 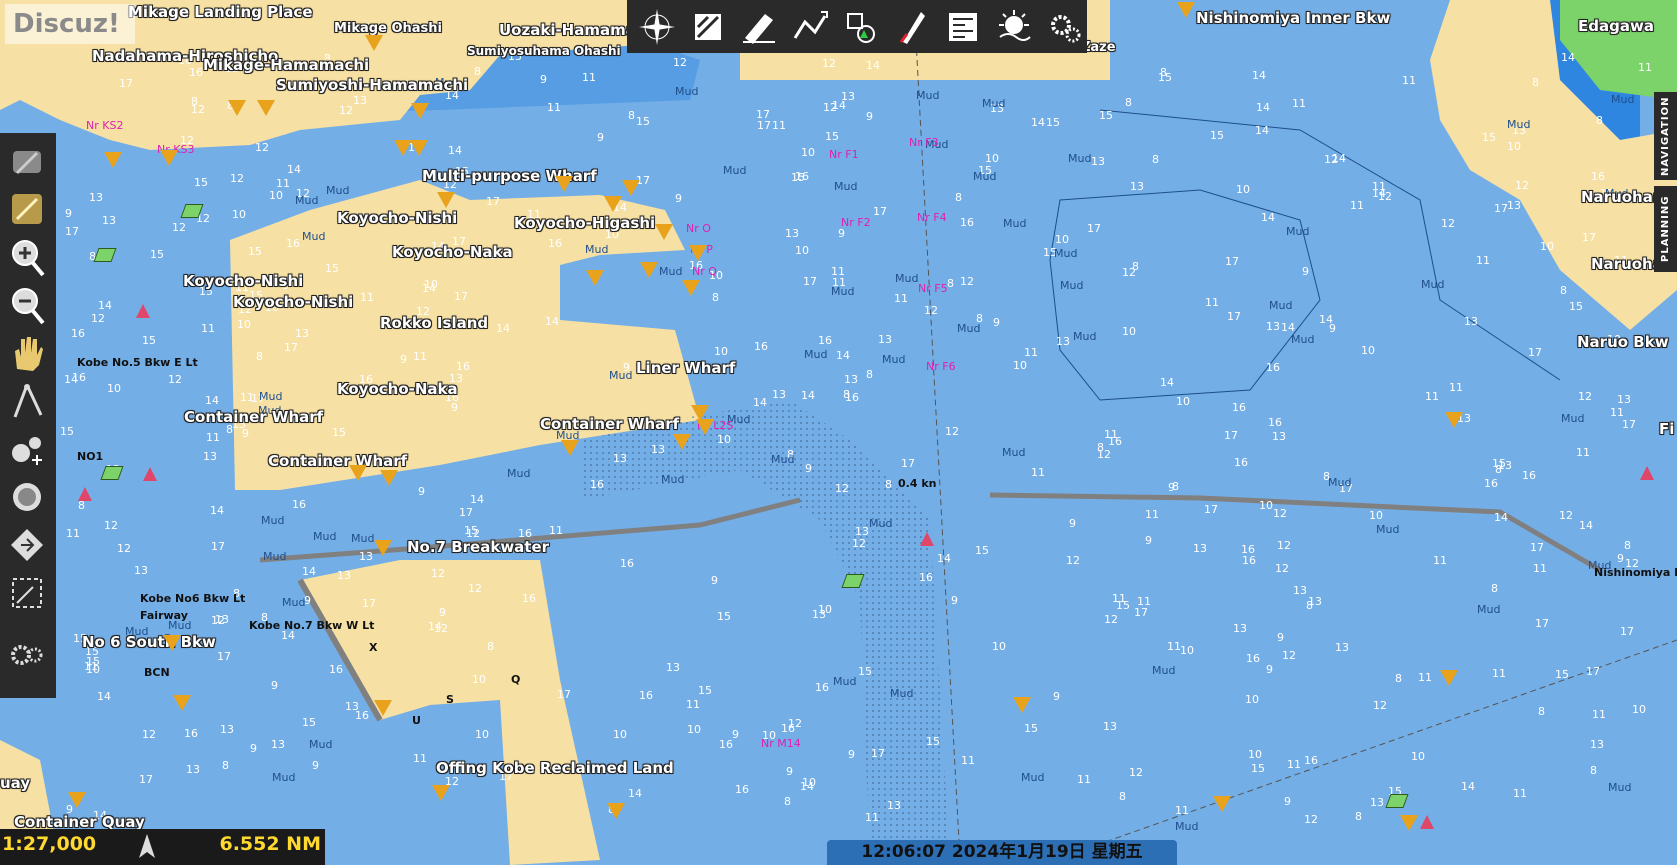 What do you see at coordinates (27, 449) in the screenshot?
I see `add-mark-button` at bounding box center [27, 449].